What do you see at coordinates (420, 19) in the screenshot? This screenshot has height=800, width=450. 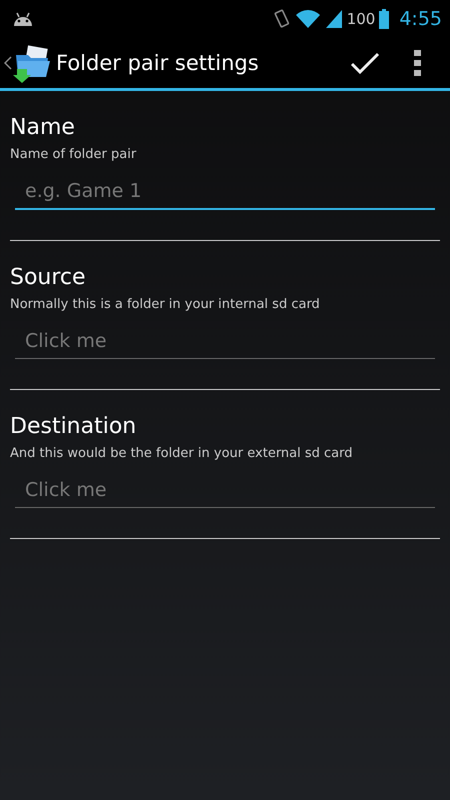 I see `clock: 4:55` at bounding box center [420, 19].